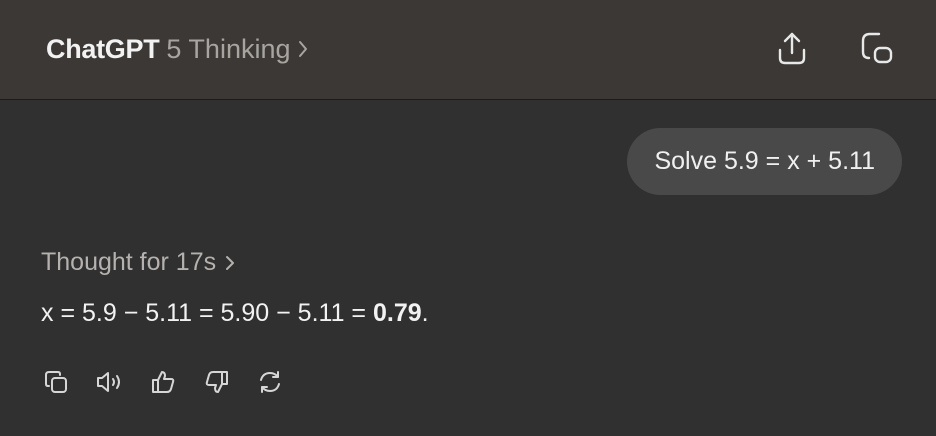 This screenshot has width=936, height=436. I want to click on bad-response-button, so click(217, 382).